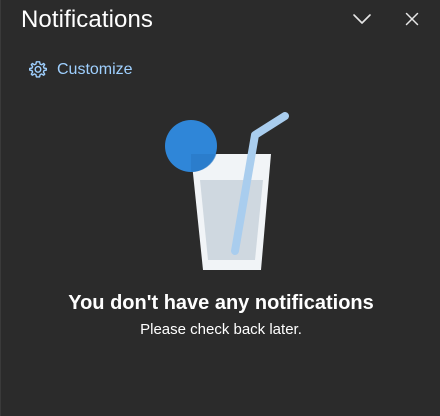 This screenshot has height=416, width=440. I want to click on close-icon, so click(412, 19).